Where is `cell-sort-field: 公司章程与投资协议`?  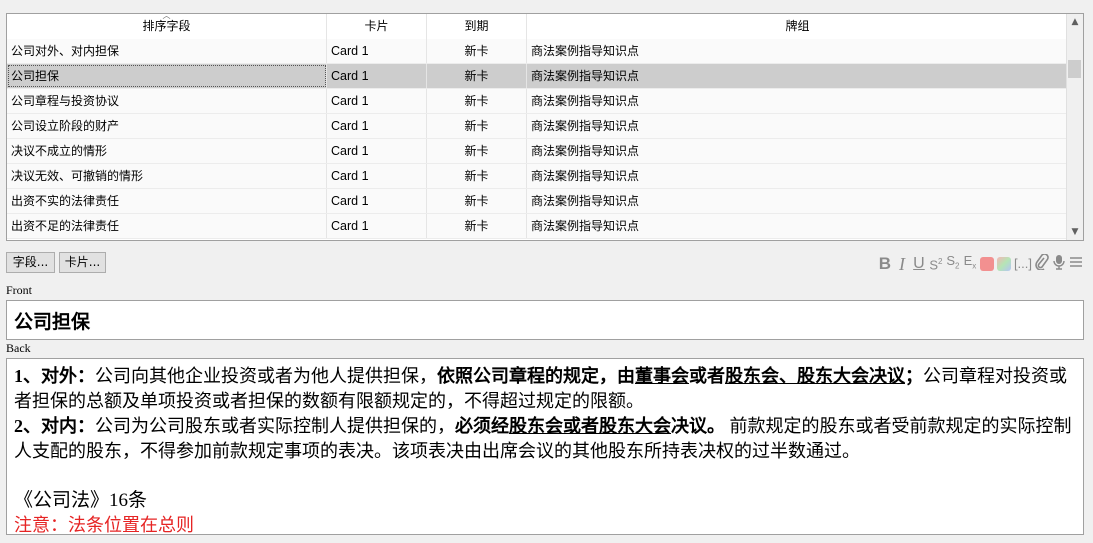 cell-sort-field: 公司章程与投资协议 is located at coordinates (167, 101).